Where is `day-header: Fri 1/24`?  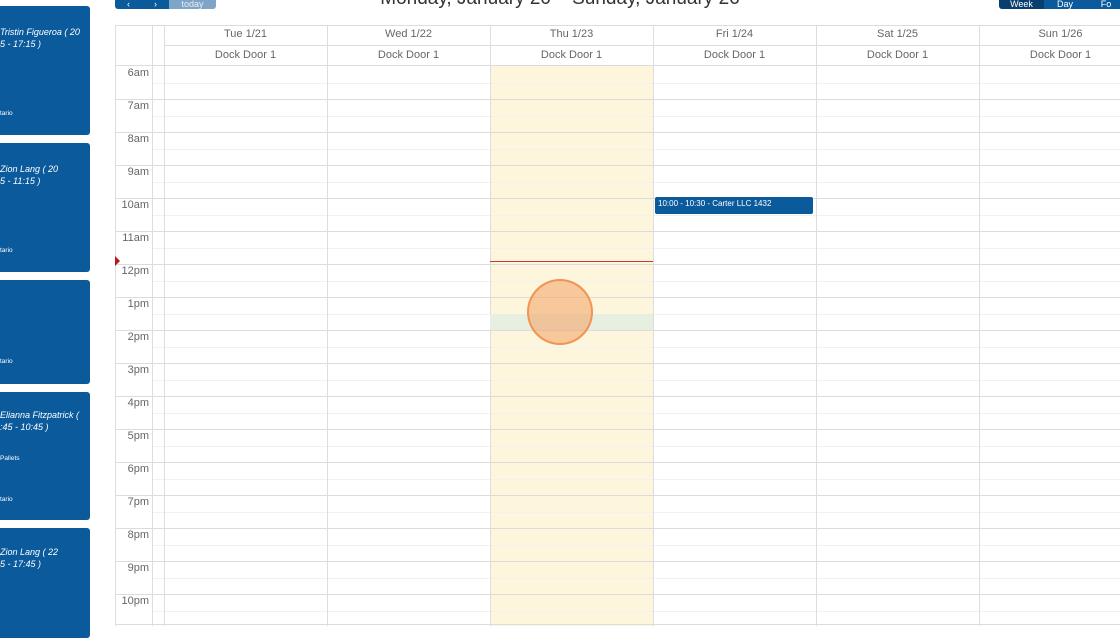 day-header: Fri 1/24 is located at coordinates (734, 34).